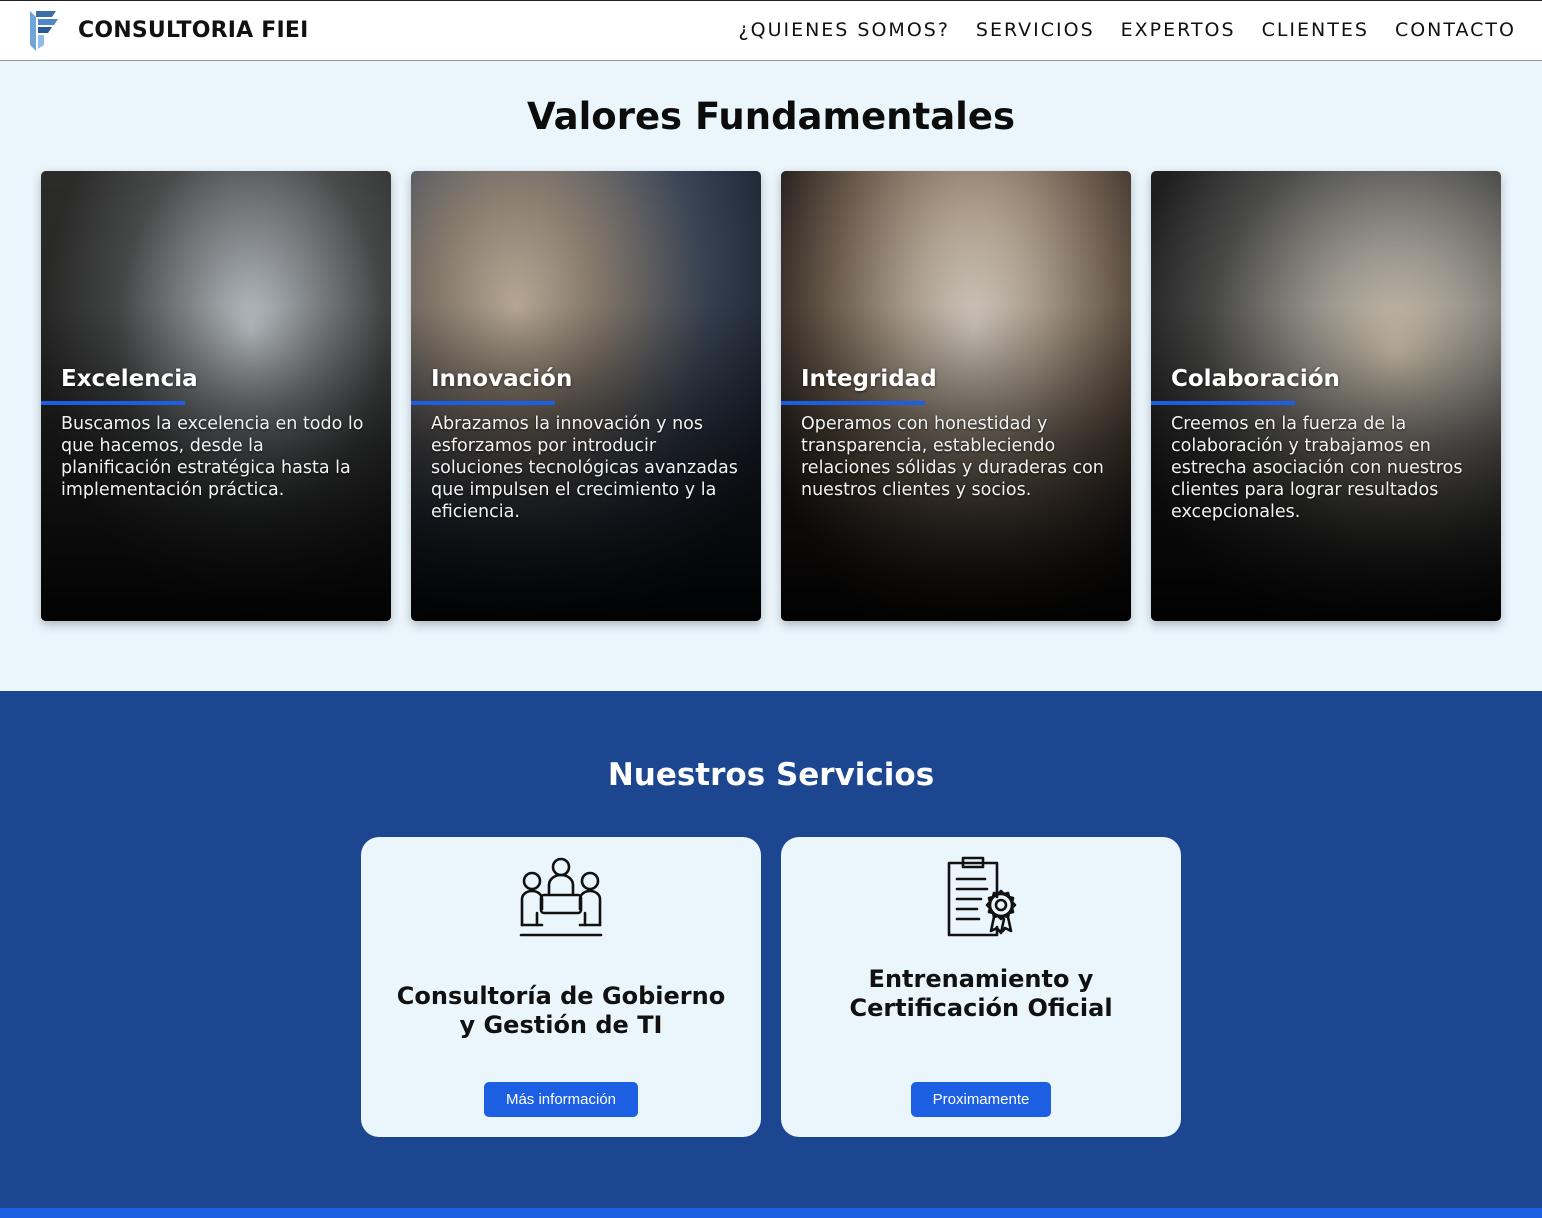 The height and width of the screenshot is (1218, 1542). I want to click on more-info-button: Más información, so click(561, 1099).